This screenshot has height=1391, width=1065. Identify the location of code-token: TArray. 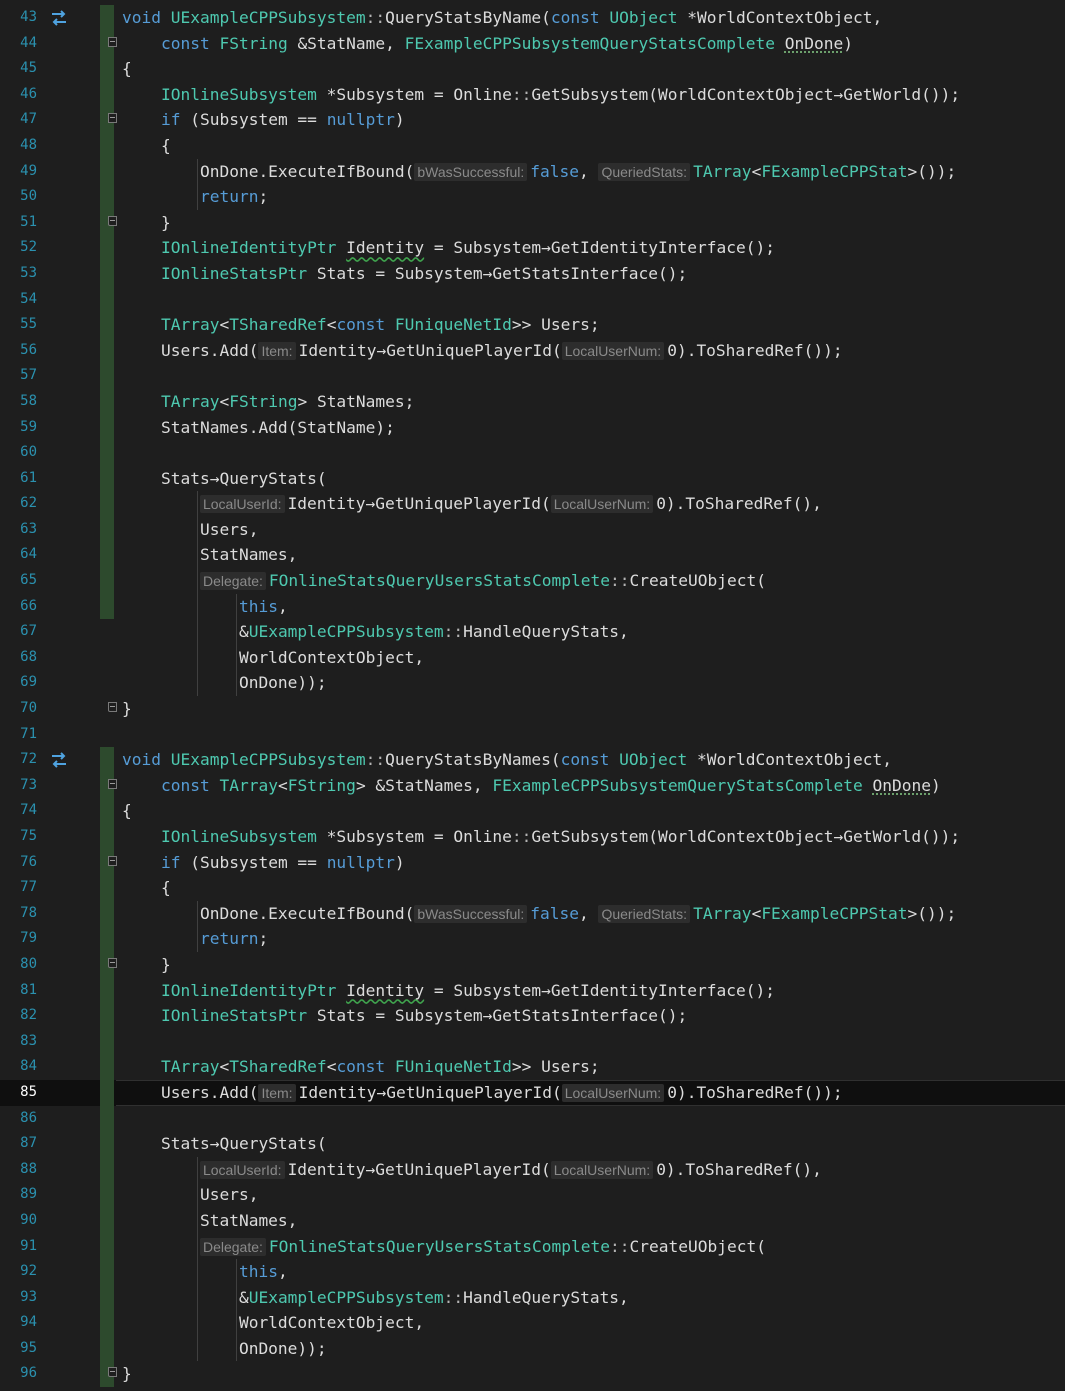
(722, 913).